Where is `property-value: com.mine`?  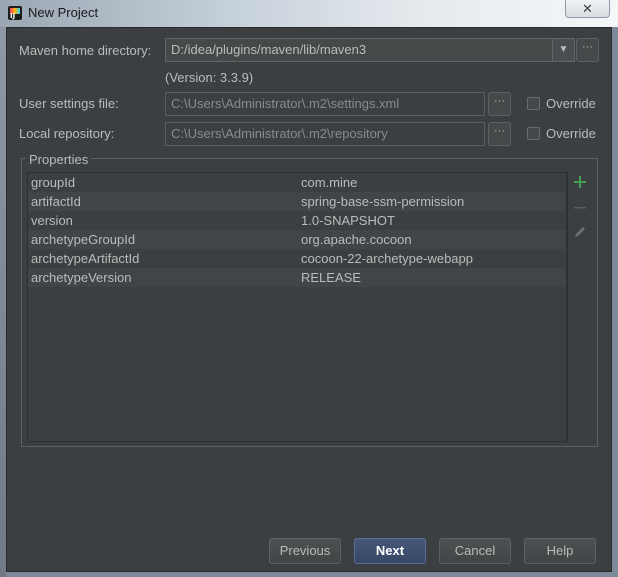 property-value: com.mine is located at coordinates (329, 182).